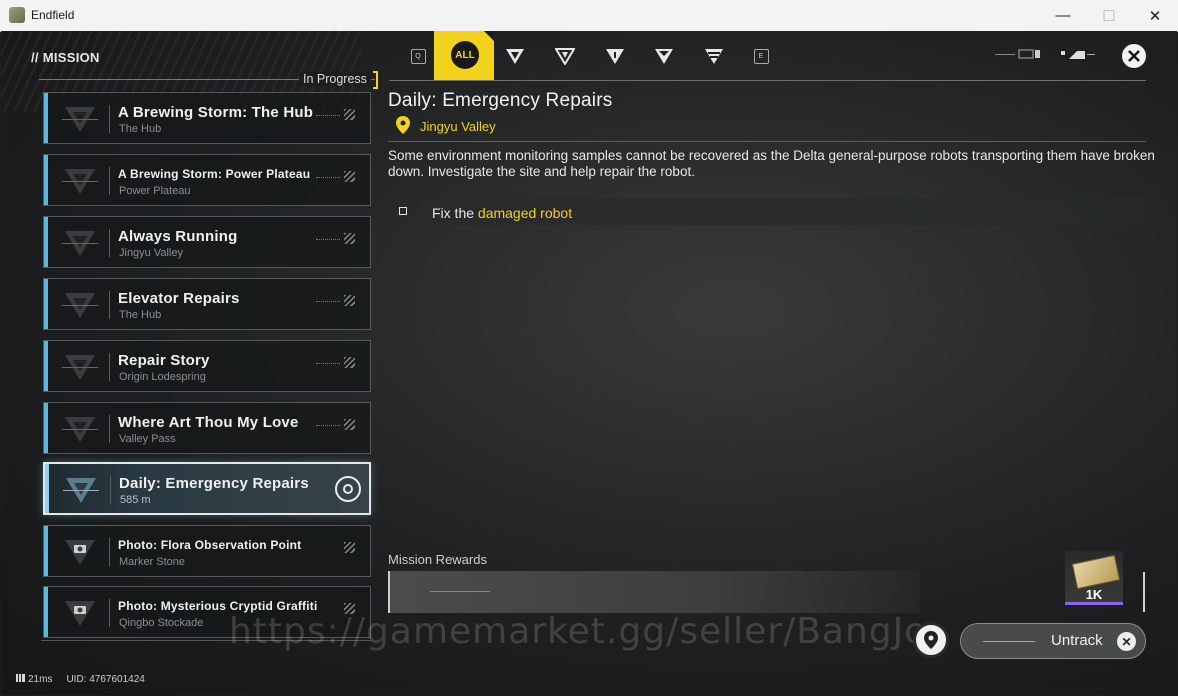 The image size is (1178, 696). What do you see at coordinates (1094, 578) in the screenshot?
I see `reward-item: 1K` at bounding box center [1094, 578].